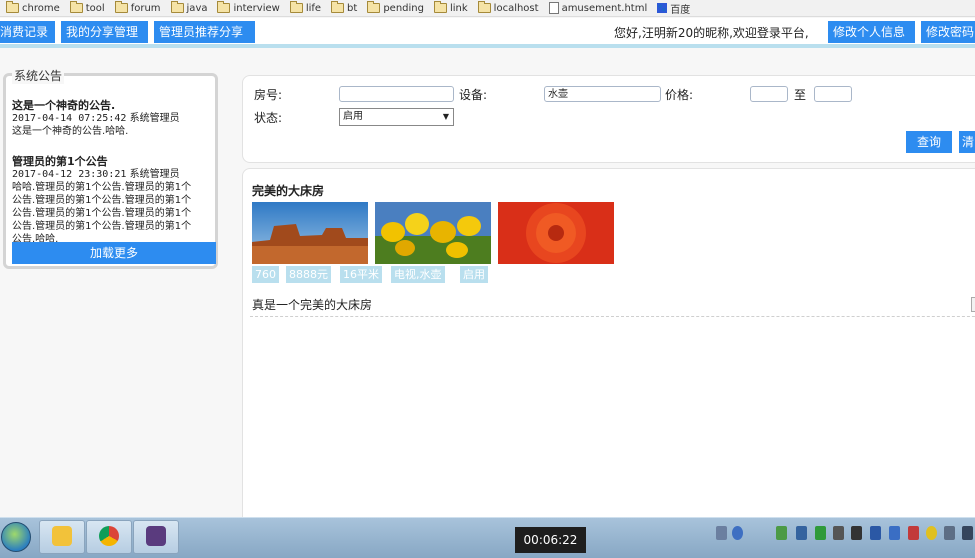 The width and height of the screenshot is (975, 558). What do you see at coordinates (288, 190) in the screenshot?
I see `room-title: 完美的大床房` at bounding box center [288, 190].